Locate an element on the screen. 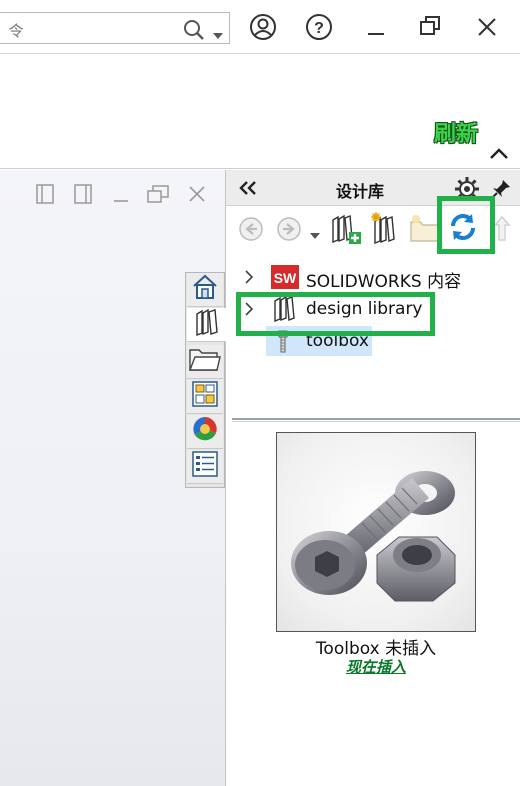  custom-properties-icon is located at coordinates (205, 466).